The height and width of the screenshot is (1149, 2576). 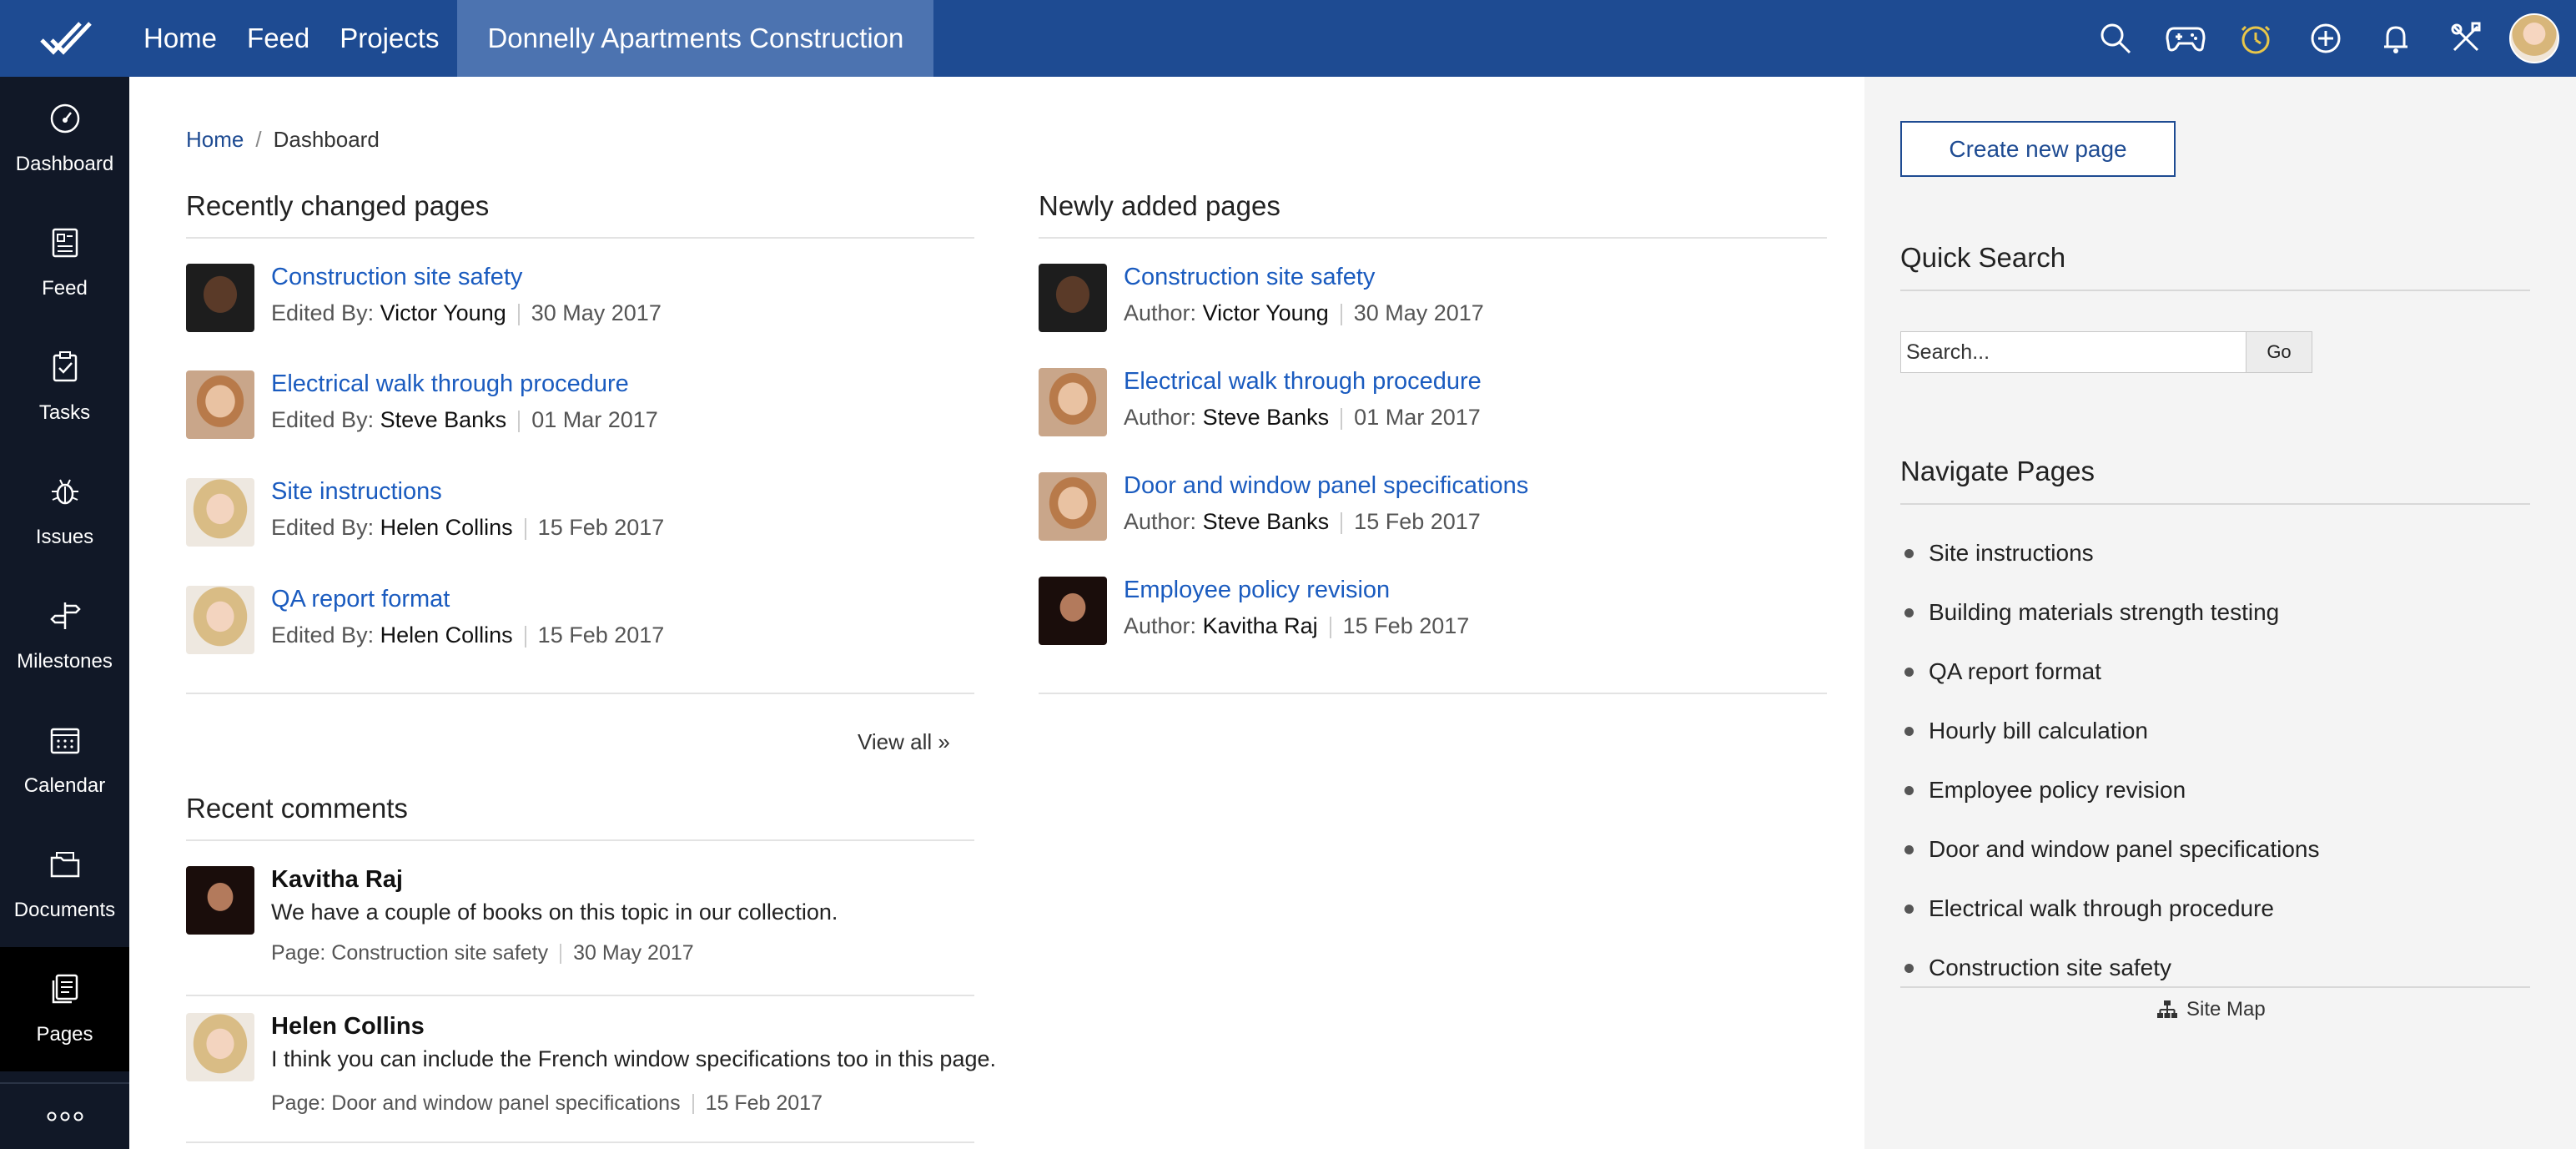 What do you see at coordinates (64, 1009) in the screenshot?
I see `sidebar-item-pages: Pages` at bounding box center [64, 1009].